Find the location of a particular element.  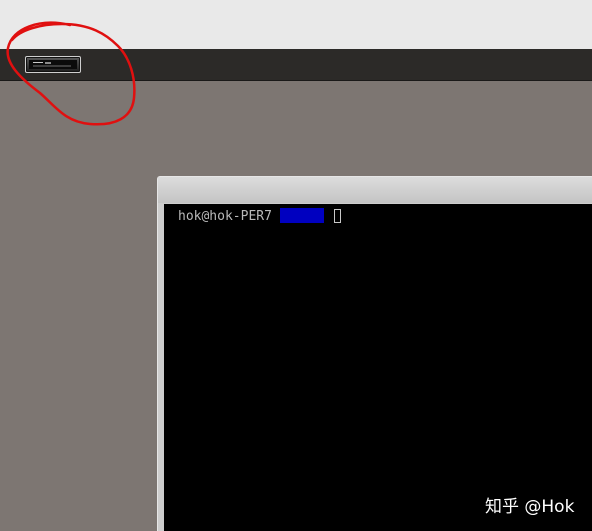

prompt-path-highlight is located at coordinates (301, 215).